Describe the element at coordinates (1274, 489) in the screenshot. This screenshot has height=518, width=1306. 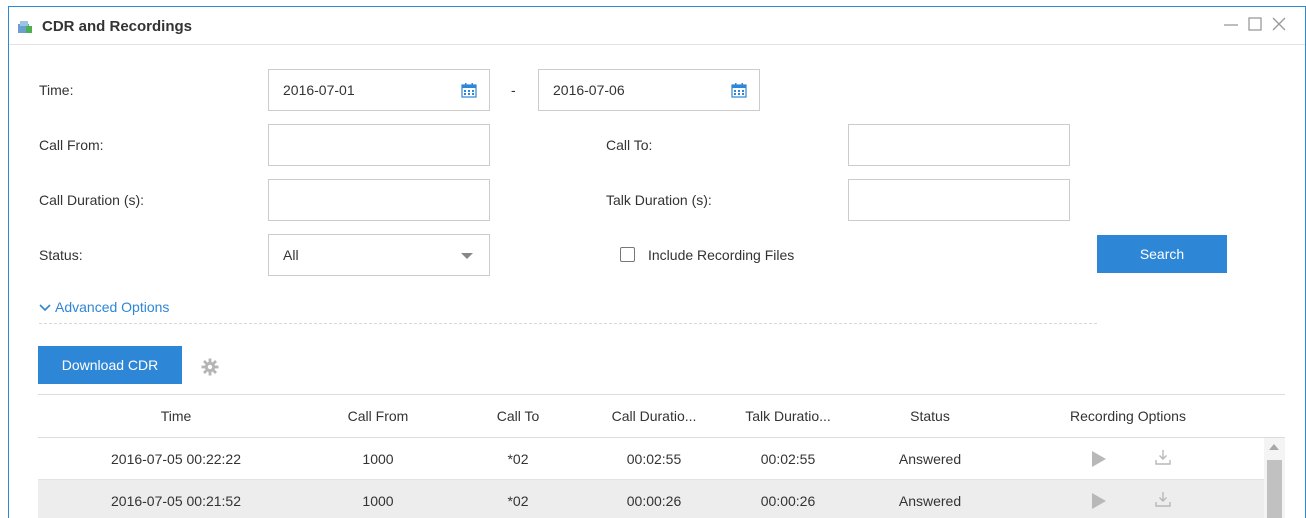
I see `scrollbar-thumb` at that location.